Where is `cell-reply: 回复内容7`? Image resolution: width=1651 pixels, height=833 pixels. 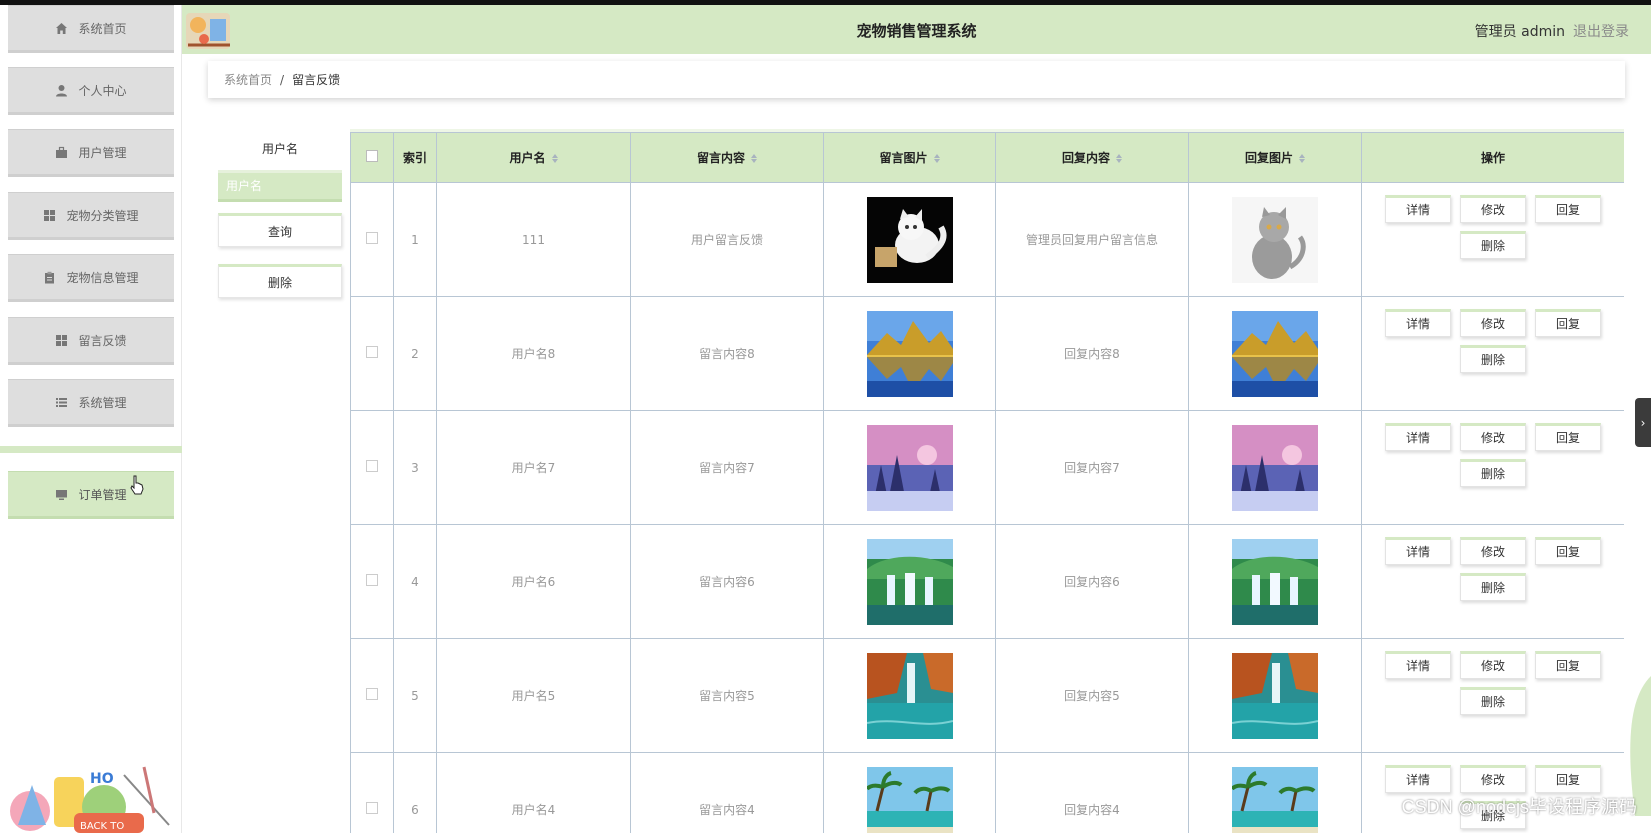
cell-reply: 回复内容7 is located at coordinates (1092, 467).